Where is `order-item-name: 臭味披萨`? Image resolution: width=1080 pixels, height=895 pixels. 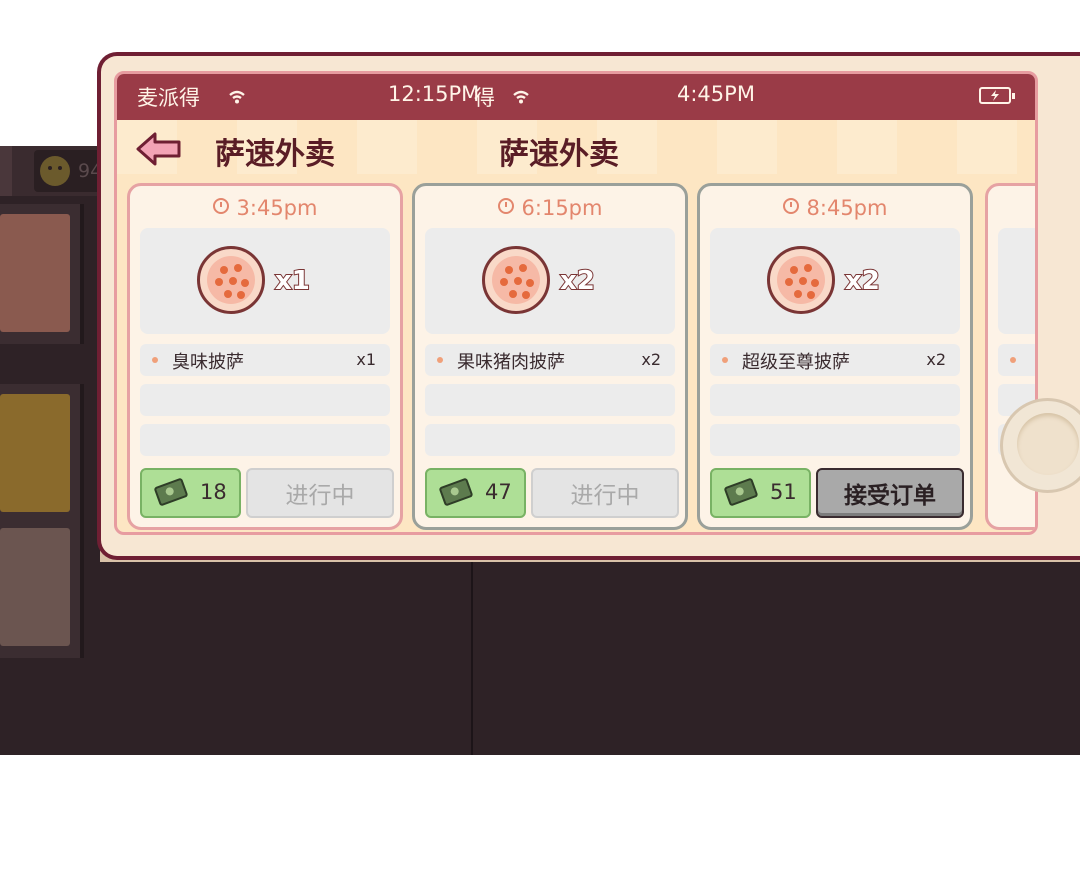
order-item-name: 臭味披萨 is located at coordinates (208, 362).